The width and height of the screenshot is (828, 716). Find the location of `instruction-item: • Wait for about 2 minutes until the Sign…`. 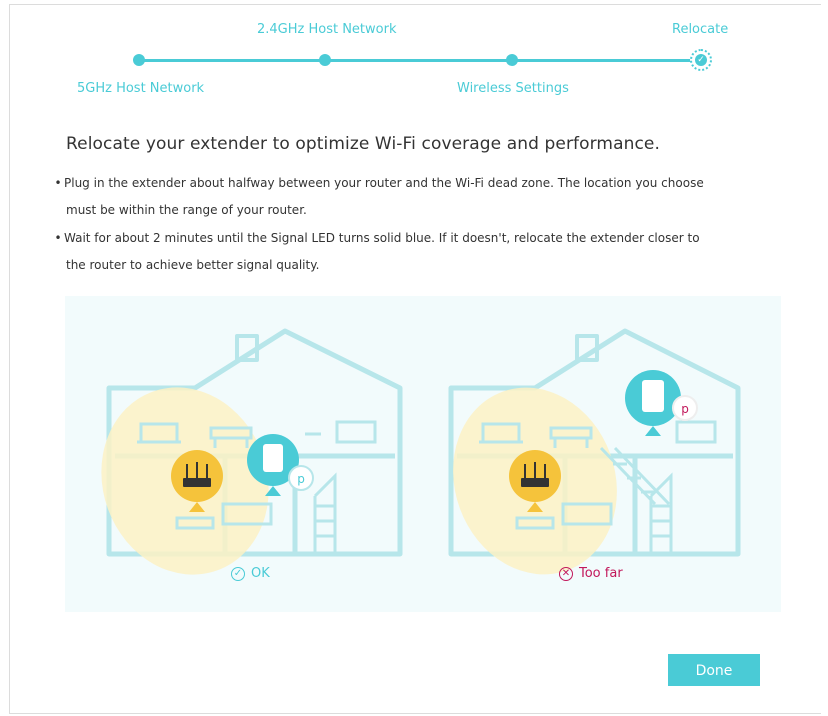

instruction-item: • Wait for about 2 minutes until the Sign… is located at coordinates (412, 252).